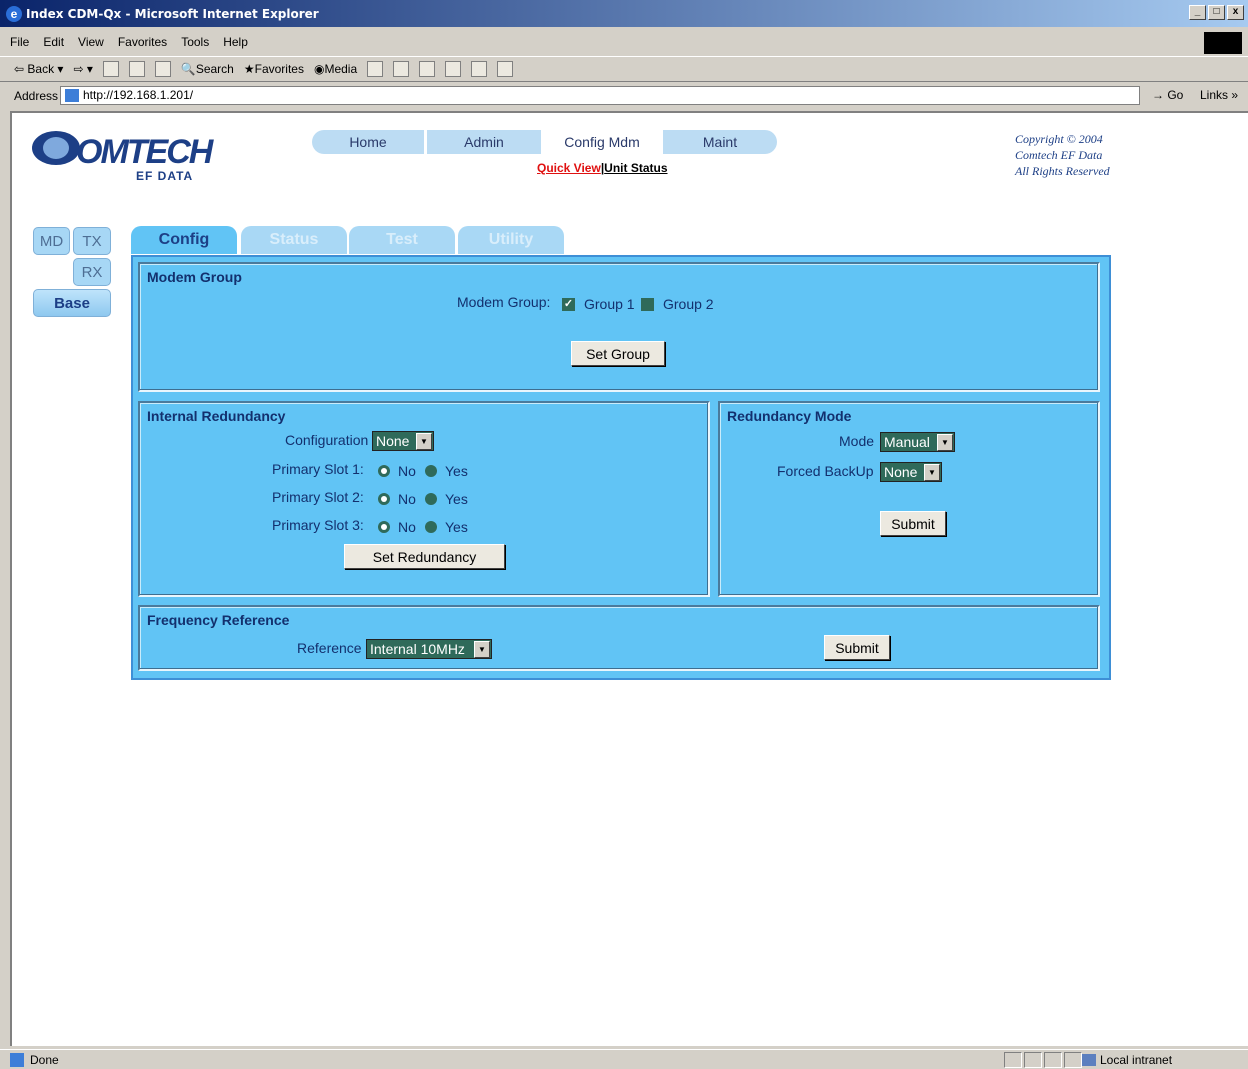 The width and height of the screenshot is (1248, 1069). I want to click on maximize-button: □, so click(1216, 12).